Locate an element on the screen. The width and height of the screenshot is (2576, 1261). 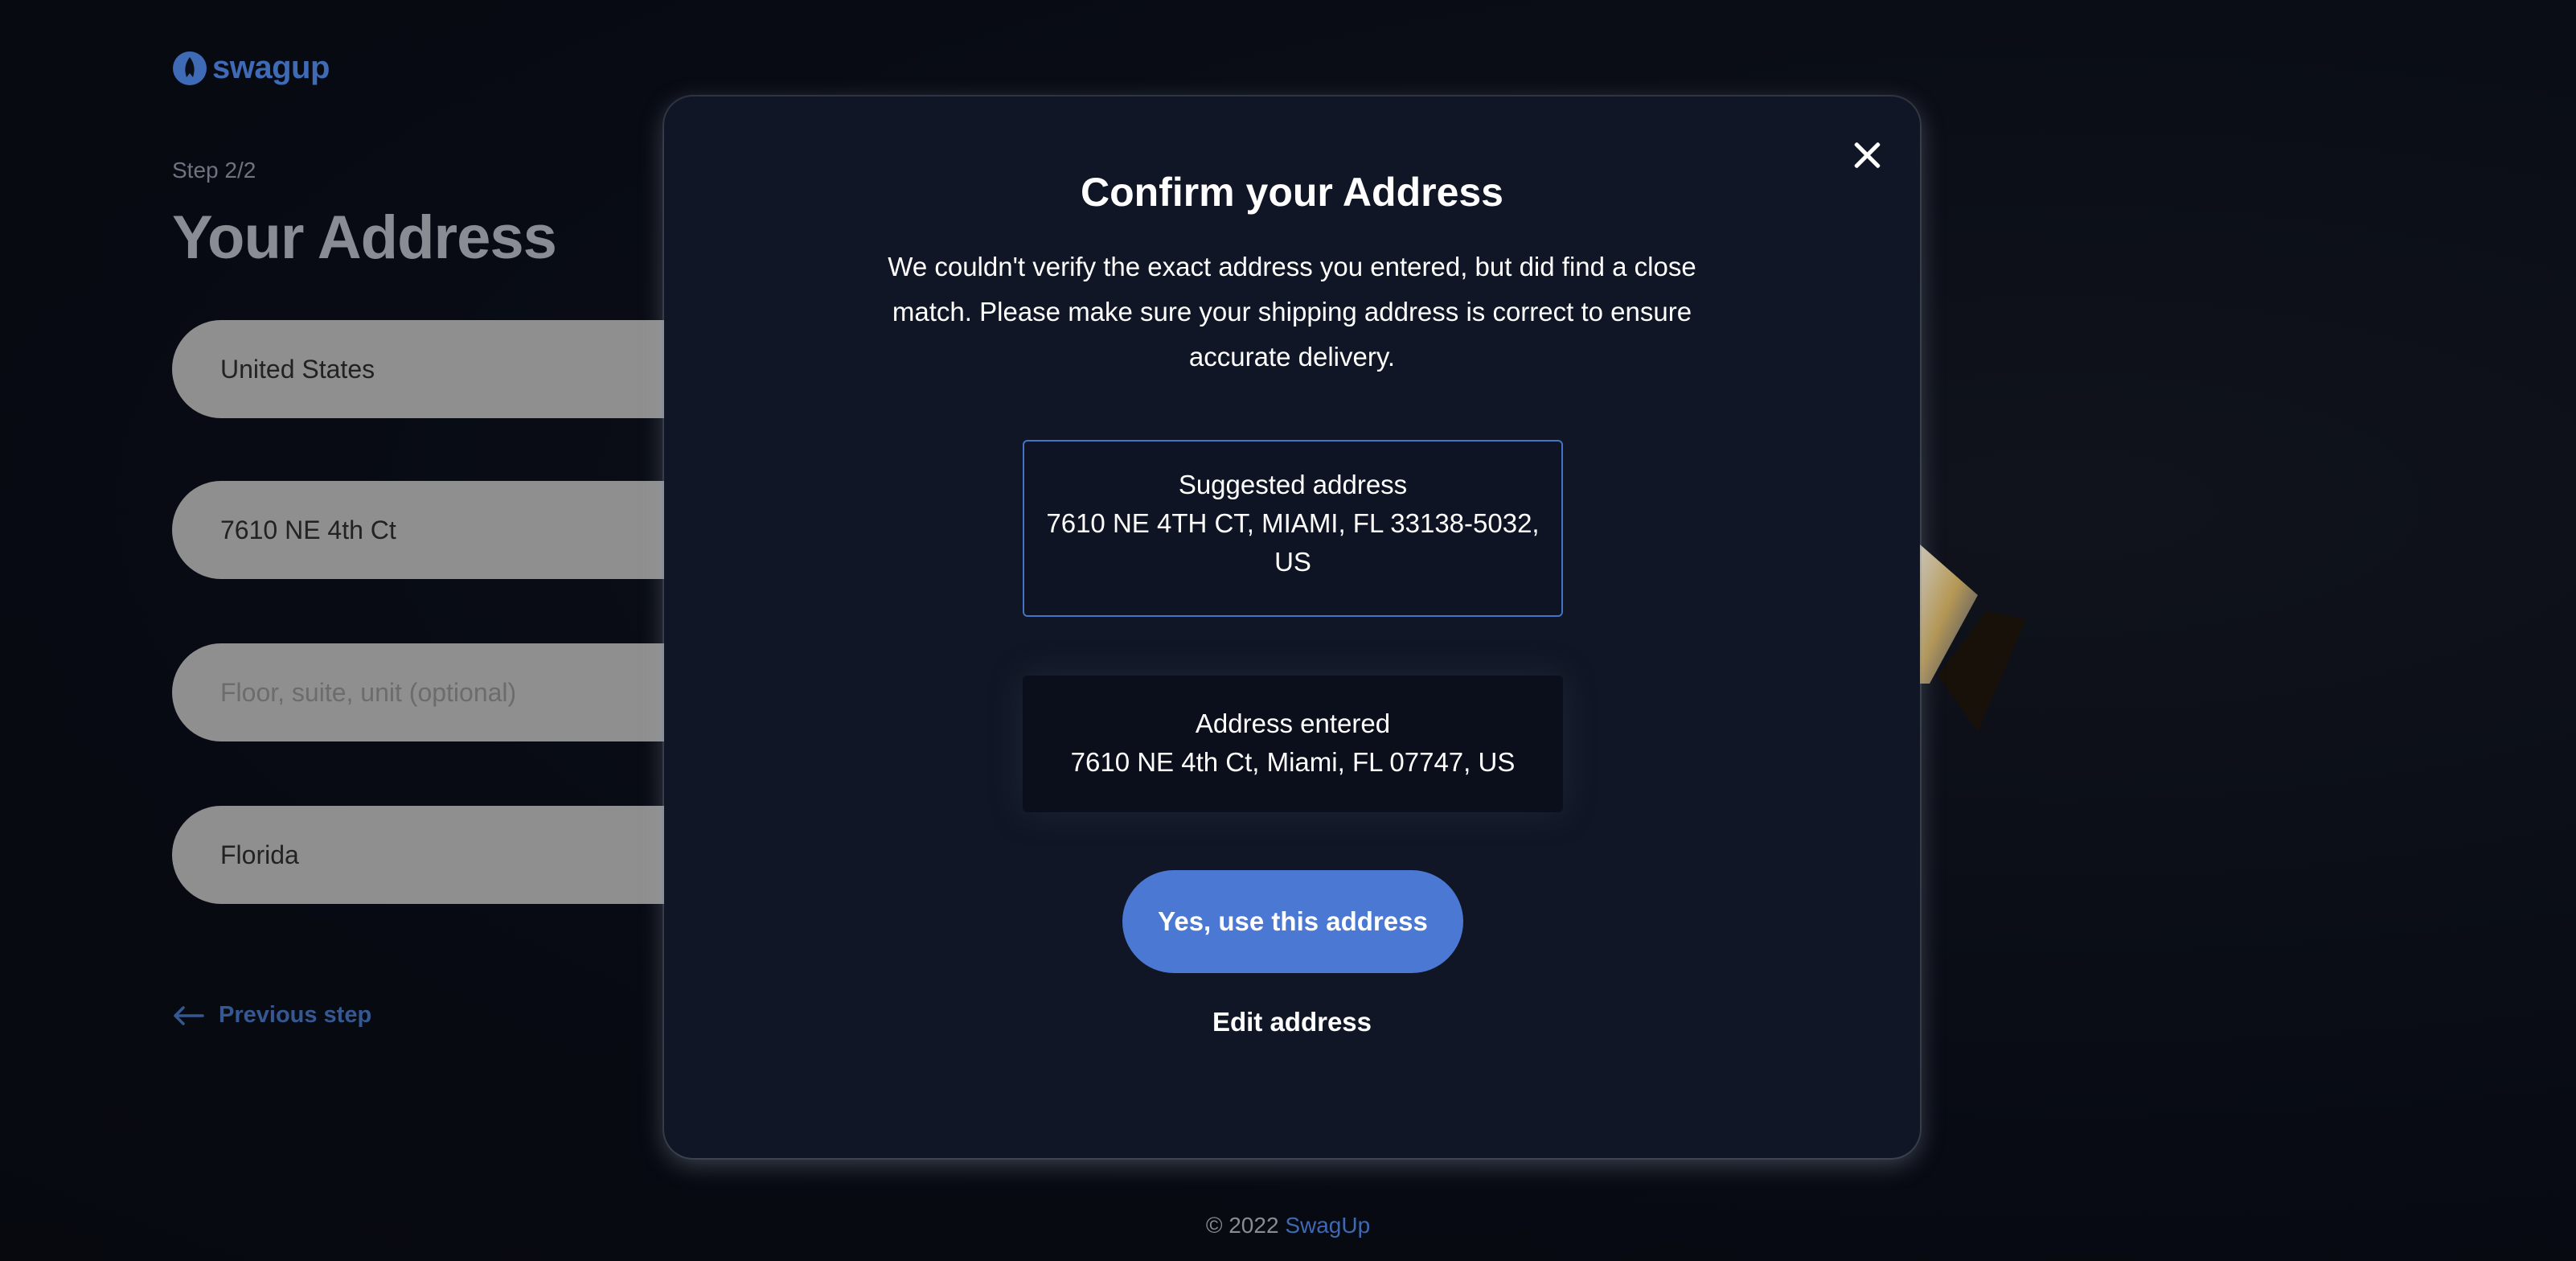
footer-brand-link: SwagUp is located at coordinates (1327, 1225).